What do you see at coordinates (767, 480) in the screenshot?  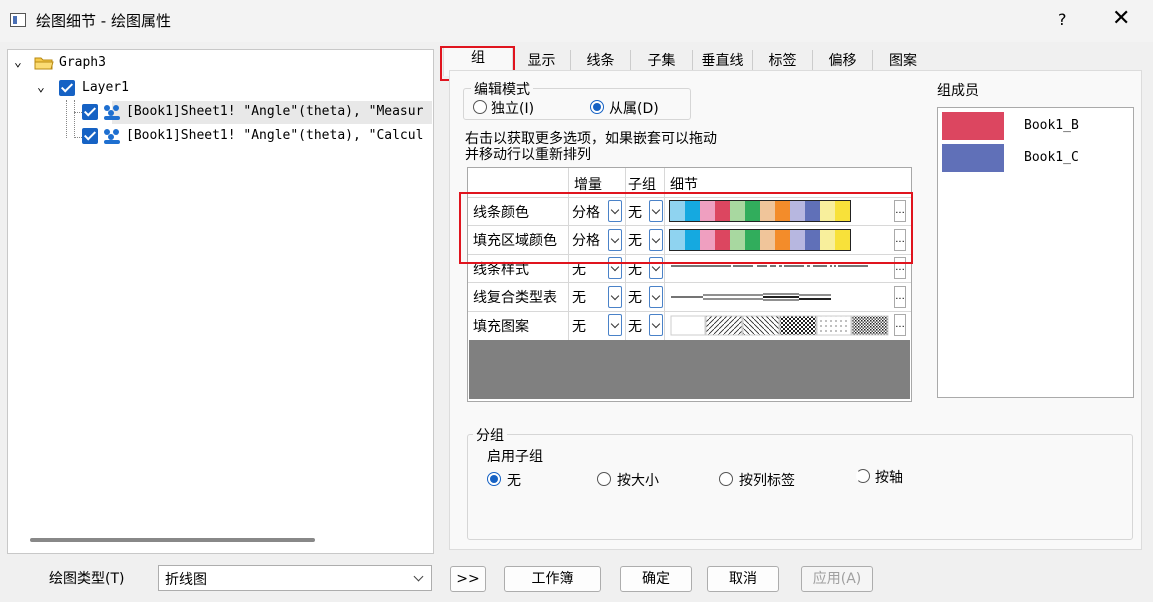 I see `radio-by-column-label-text: 按列标签` at bounding box center [767, 480].